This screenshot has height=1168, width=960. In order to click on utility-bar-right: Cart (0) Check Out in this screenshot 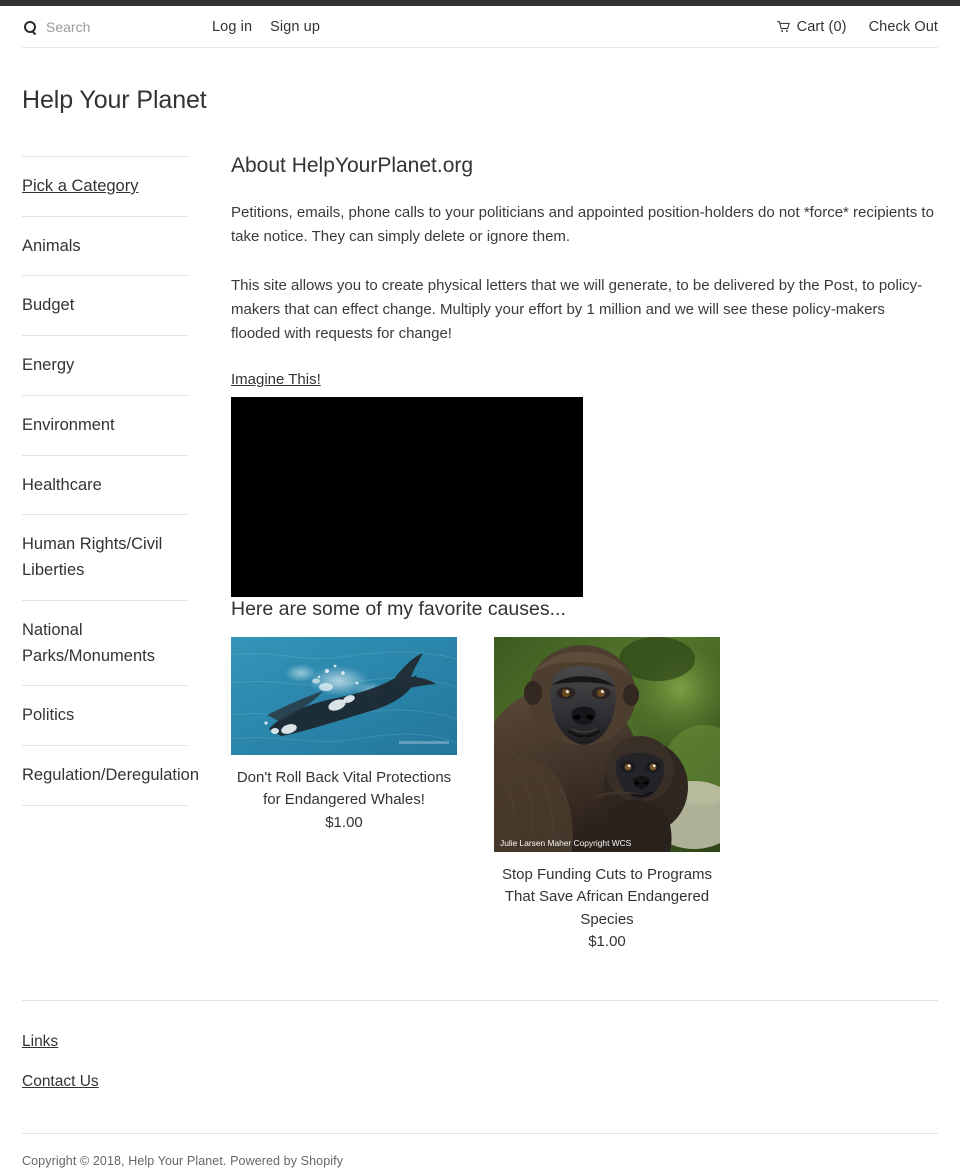, I will do `click(857, 27)`.